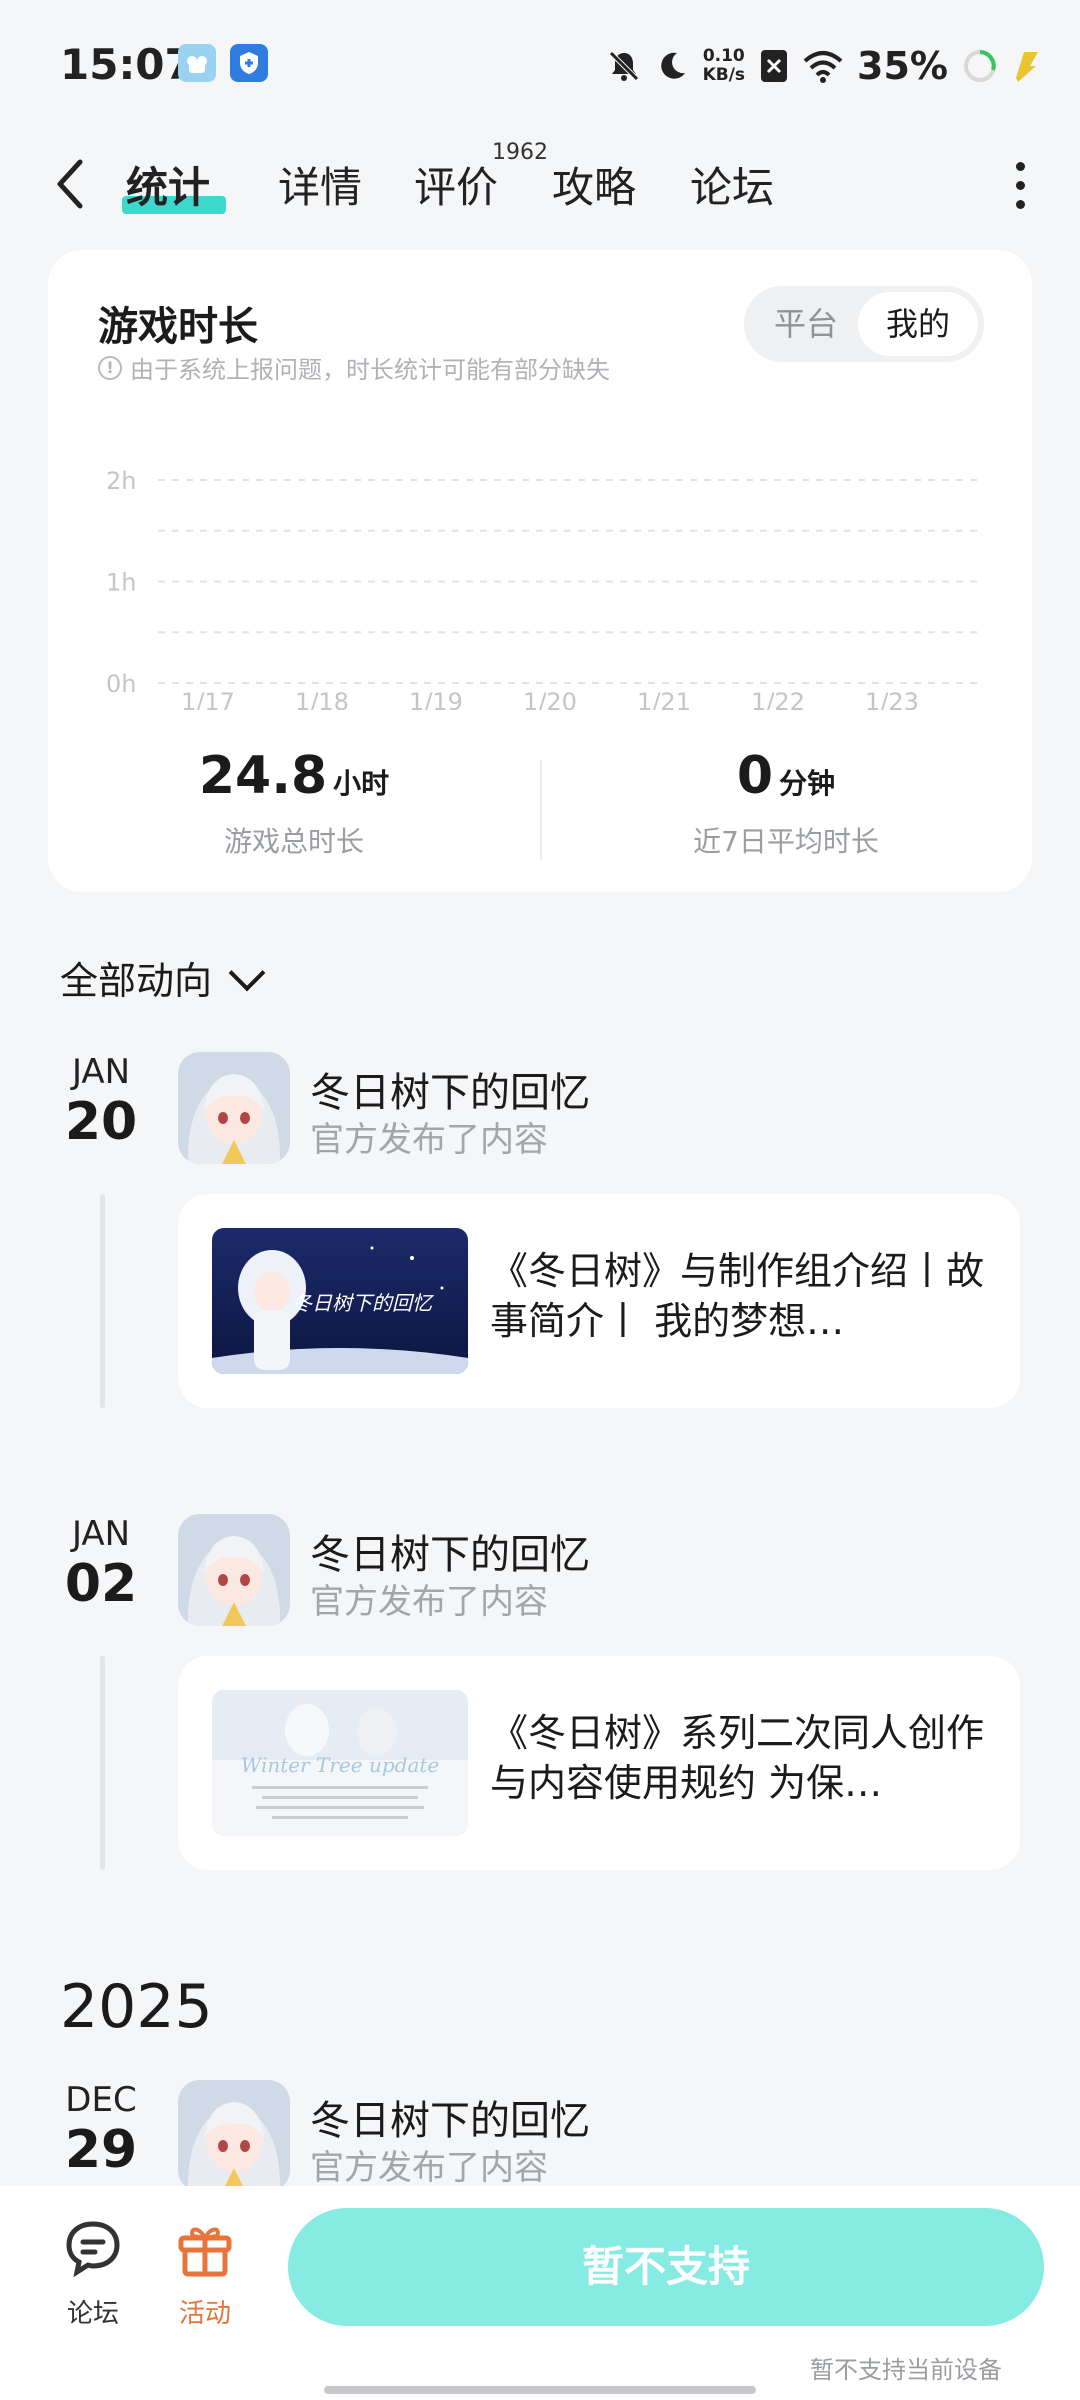 This screenshot has width=1080, height=2400. What do you see at coordinates (101, 1122) in the screenshot?
I see `entry-day: 20` at bounding box center [101, 1122].